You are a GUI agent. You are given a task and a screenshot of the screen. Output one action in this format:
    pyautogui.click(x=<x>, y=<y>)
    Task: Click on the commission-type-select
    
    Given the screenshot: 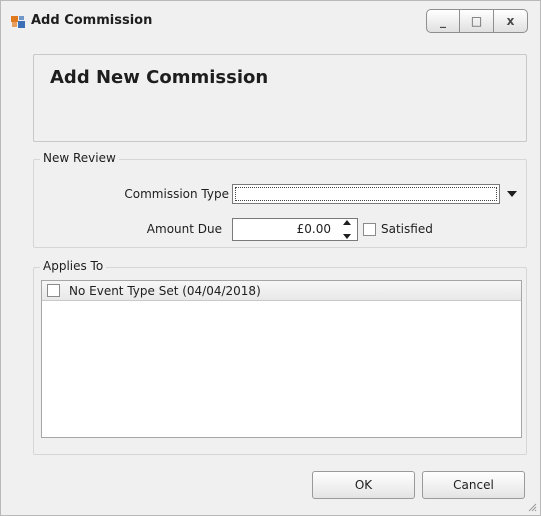 What is the action you would take?
    pyautogui.click(x=366, y=194)
    